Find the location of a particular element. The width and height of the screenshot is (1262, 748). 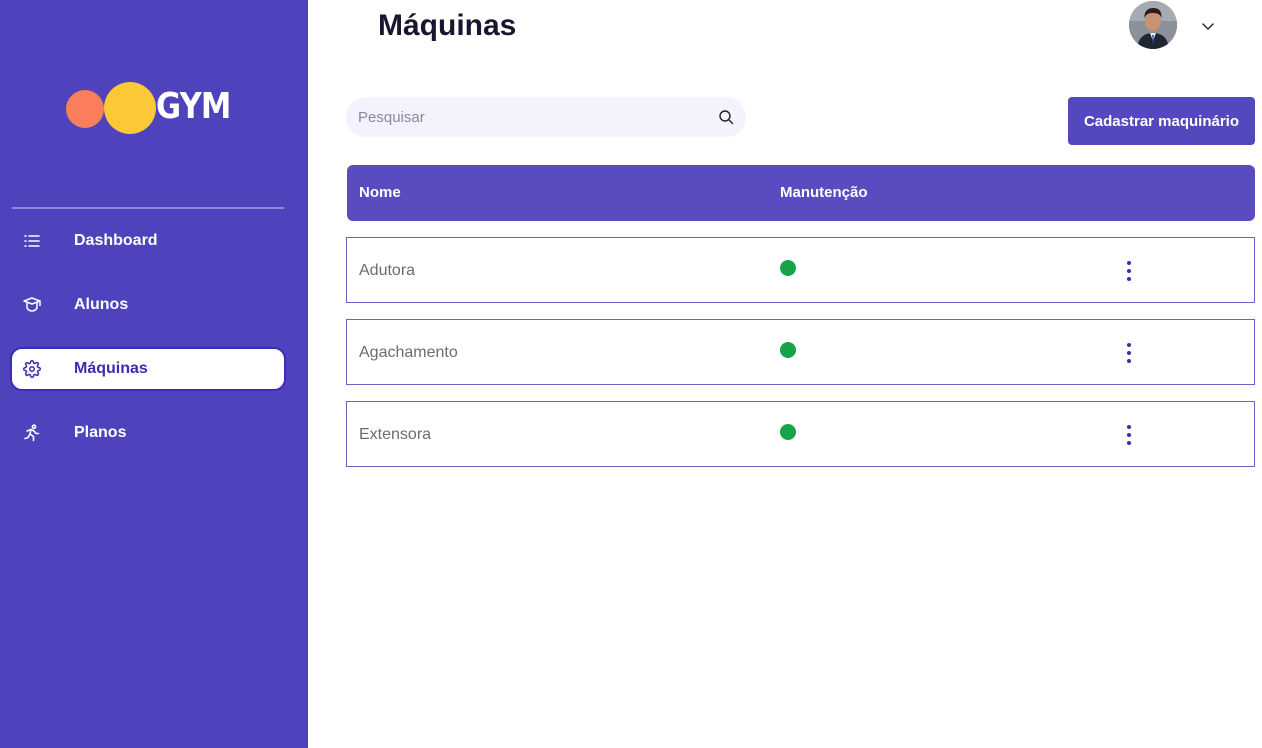

sidebar-item-label: Planos is located at coordinates (100, 432).